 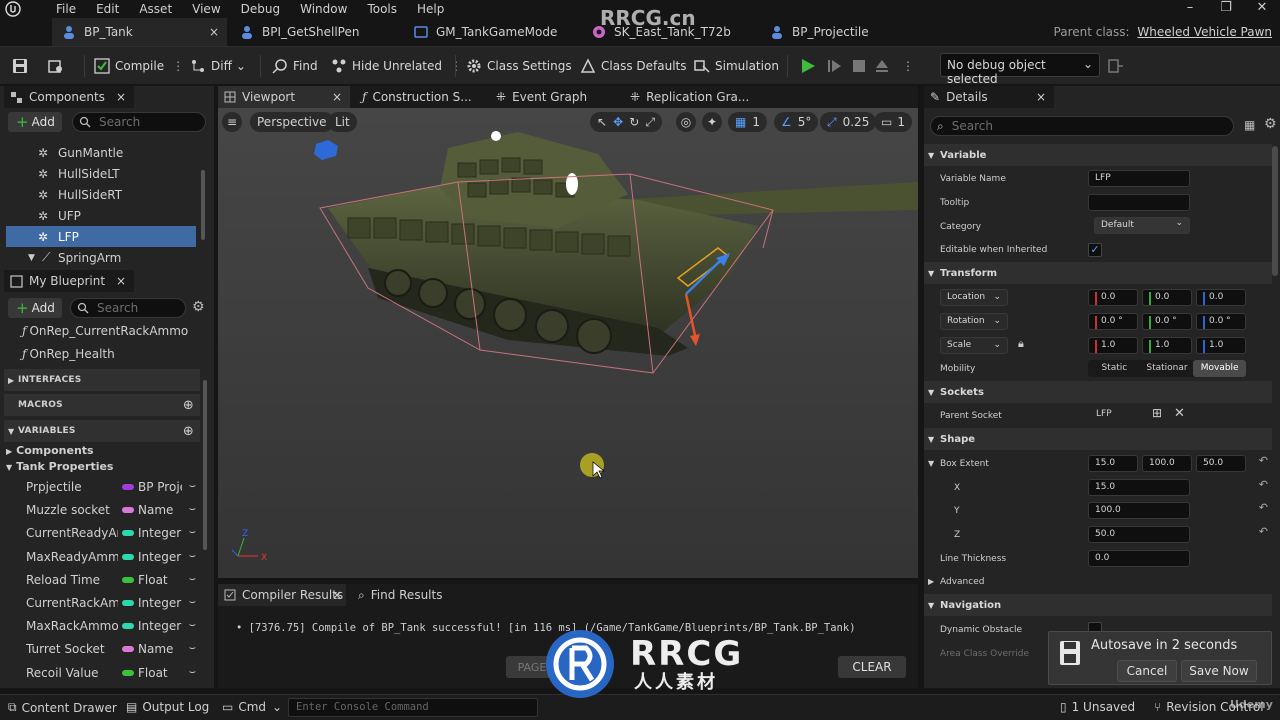 I want to click on clear-button: CLEAR, so click(x=872, y=667).